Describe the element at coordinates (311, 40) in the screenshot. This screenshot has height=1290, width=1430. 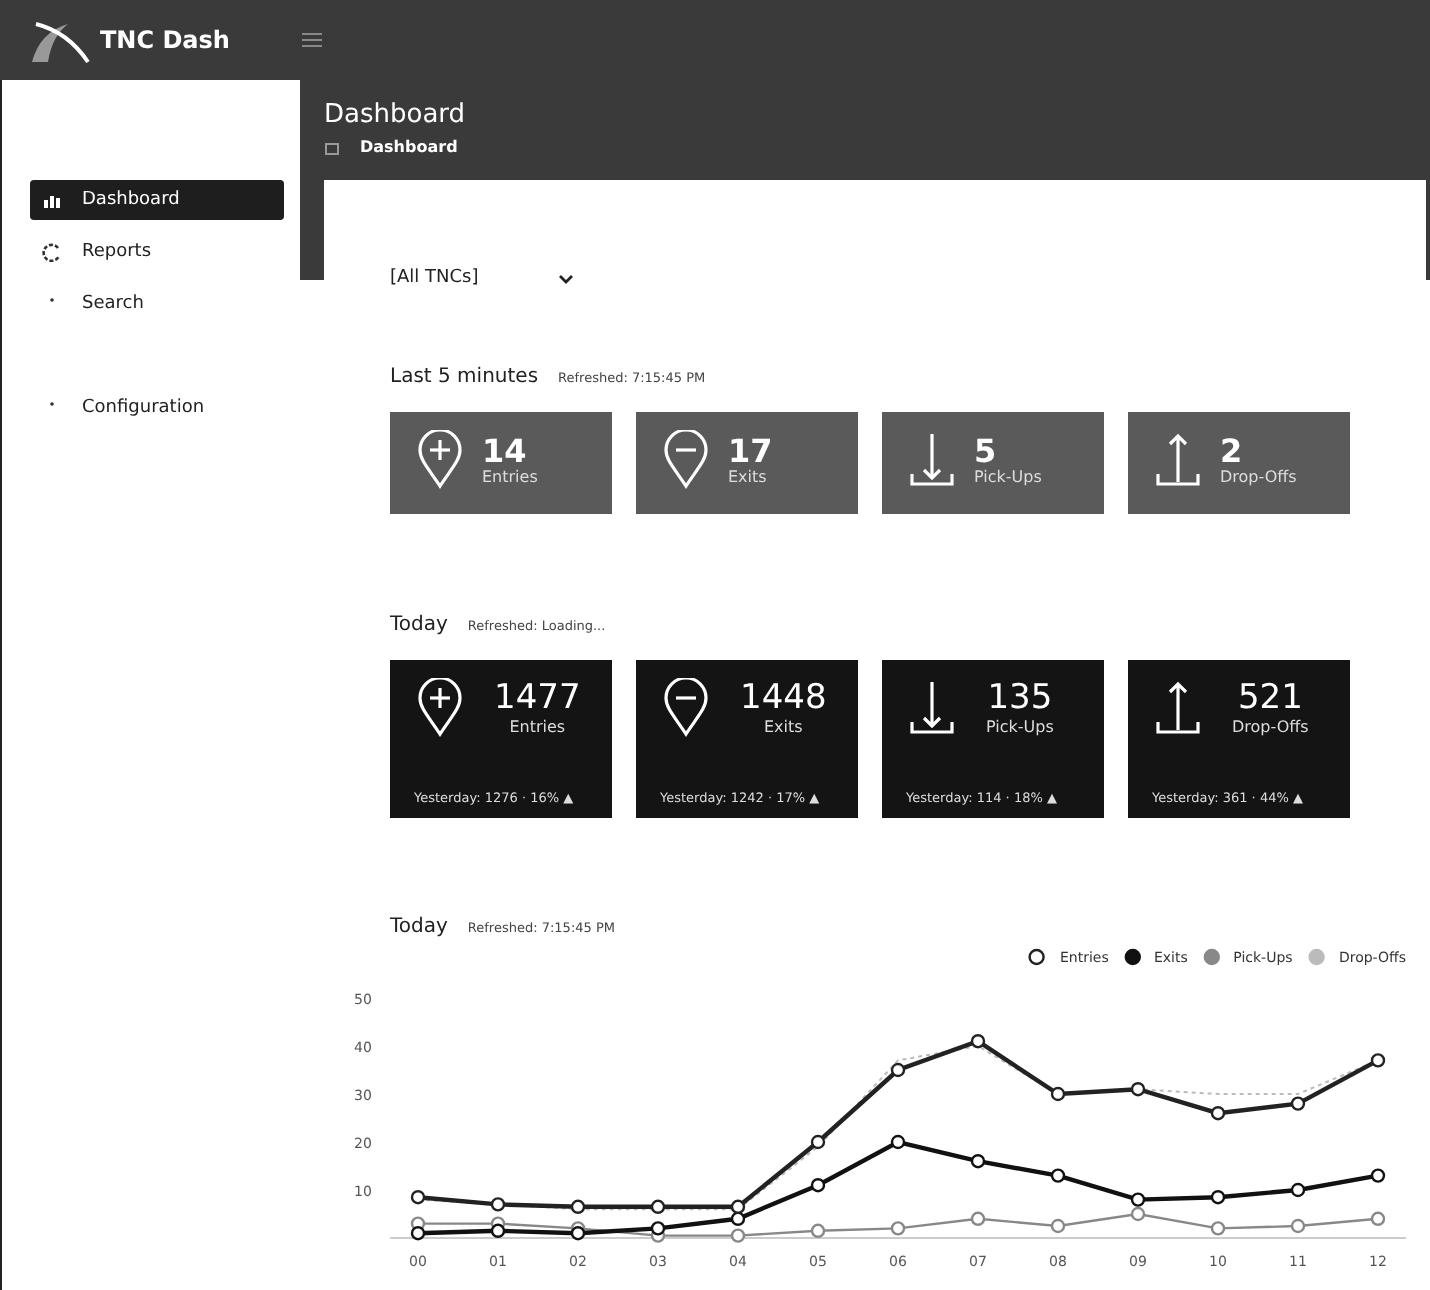
I see `menu-icon` at that location.